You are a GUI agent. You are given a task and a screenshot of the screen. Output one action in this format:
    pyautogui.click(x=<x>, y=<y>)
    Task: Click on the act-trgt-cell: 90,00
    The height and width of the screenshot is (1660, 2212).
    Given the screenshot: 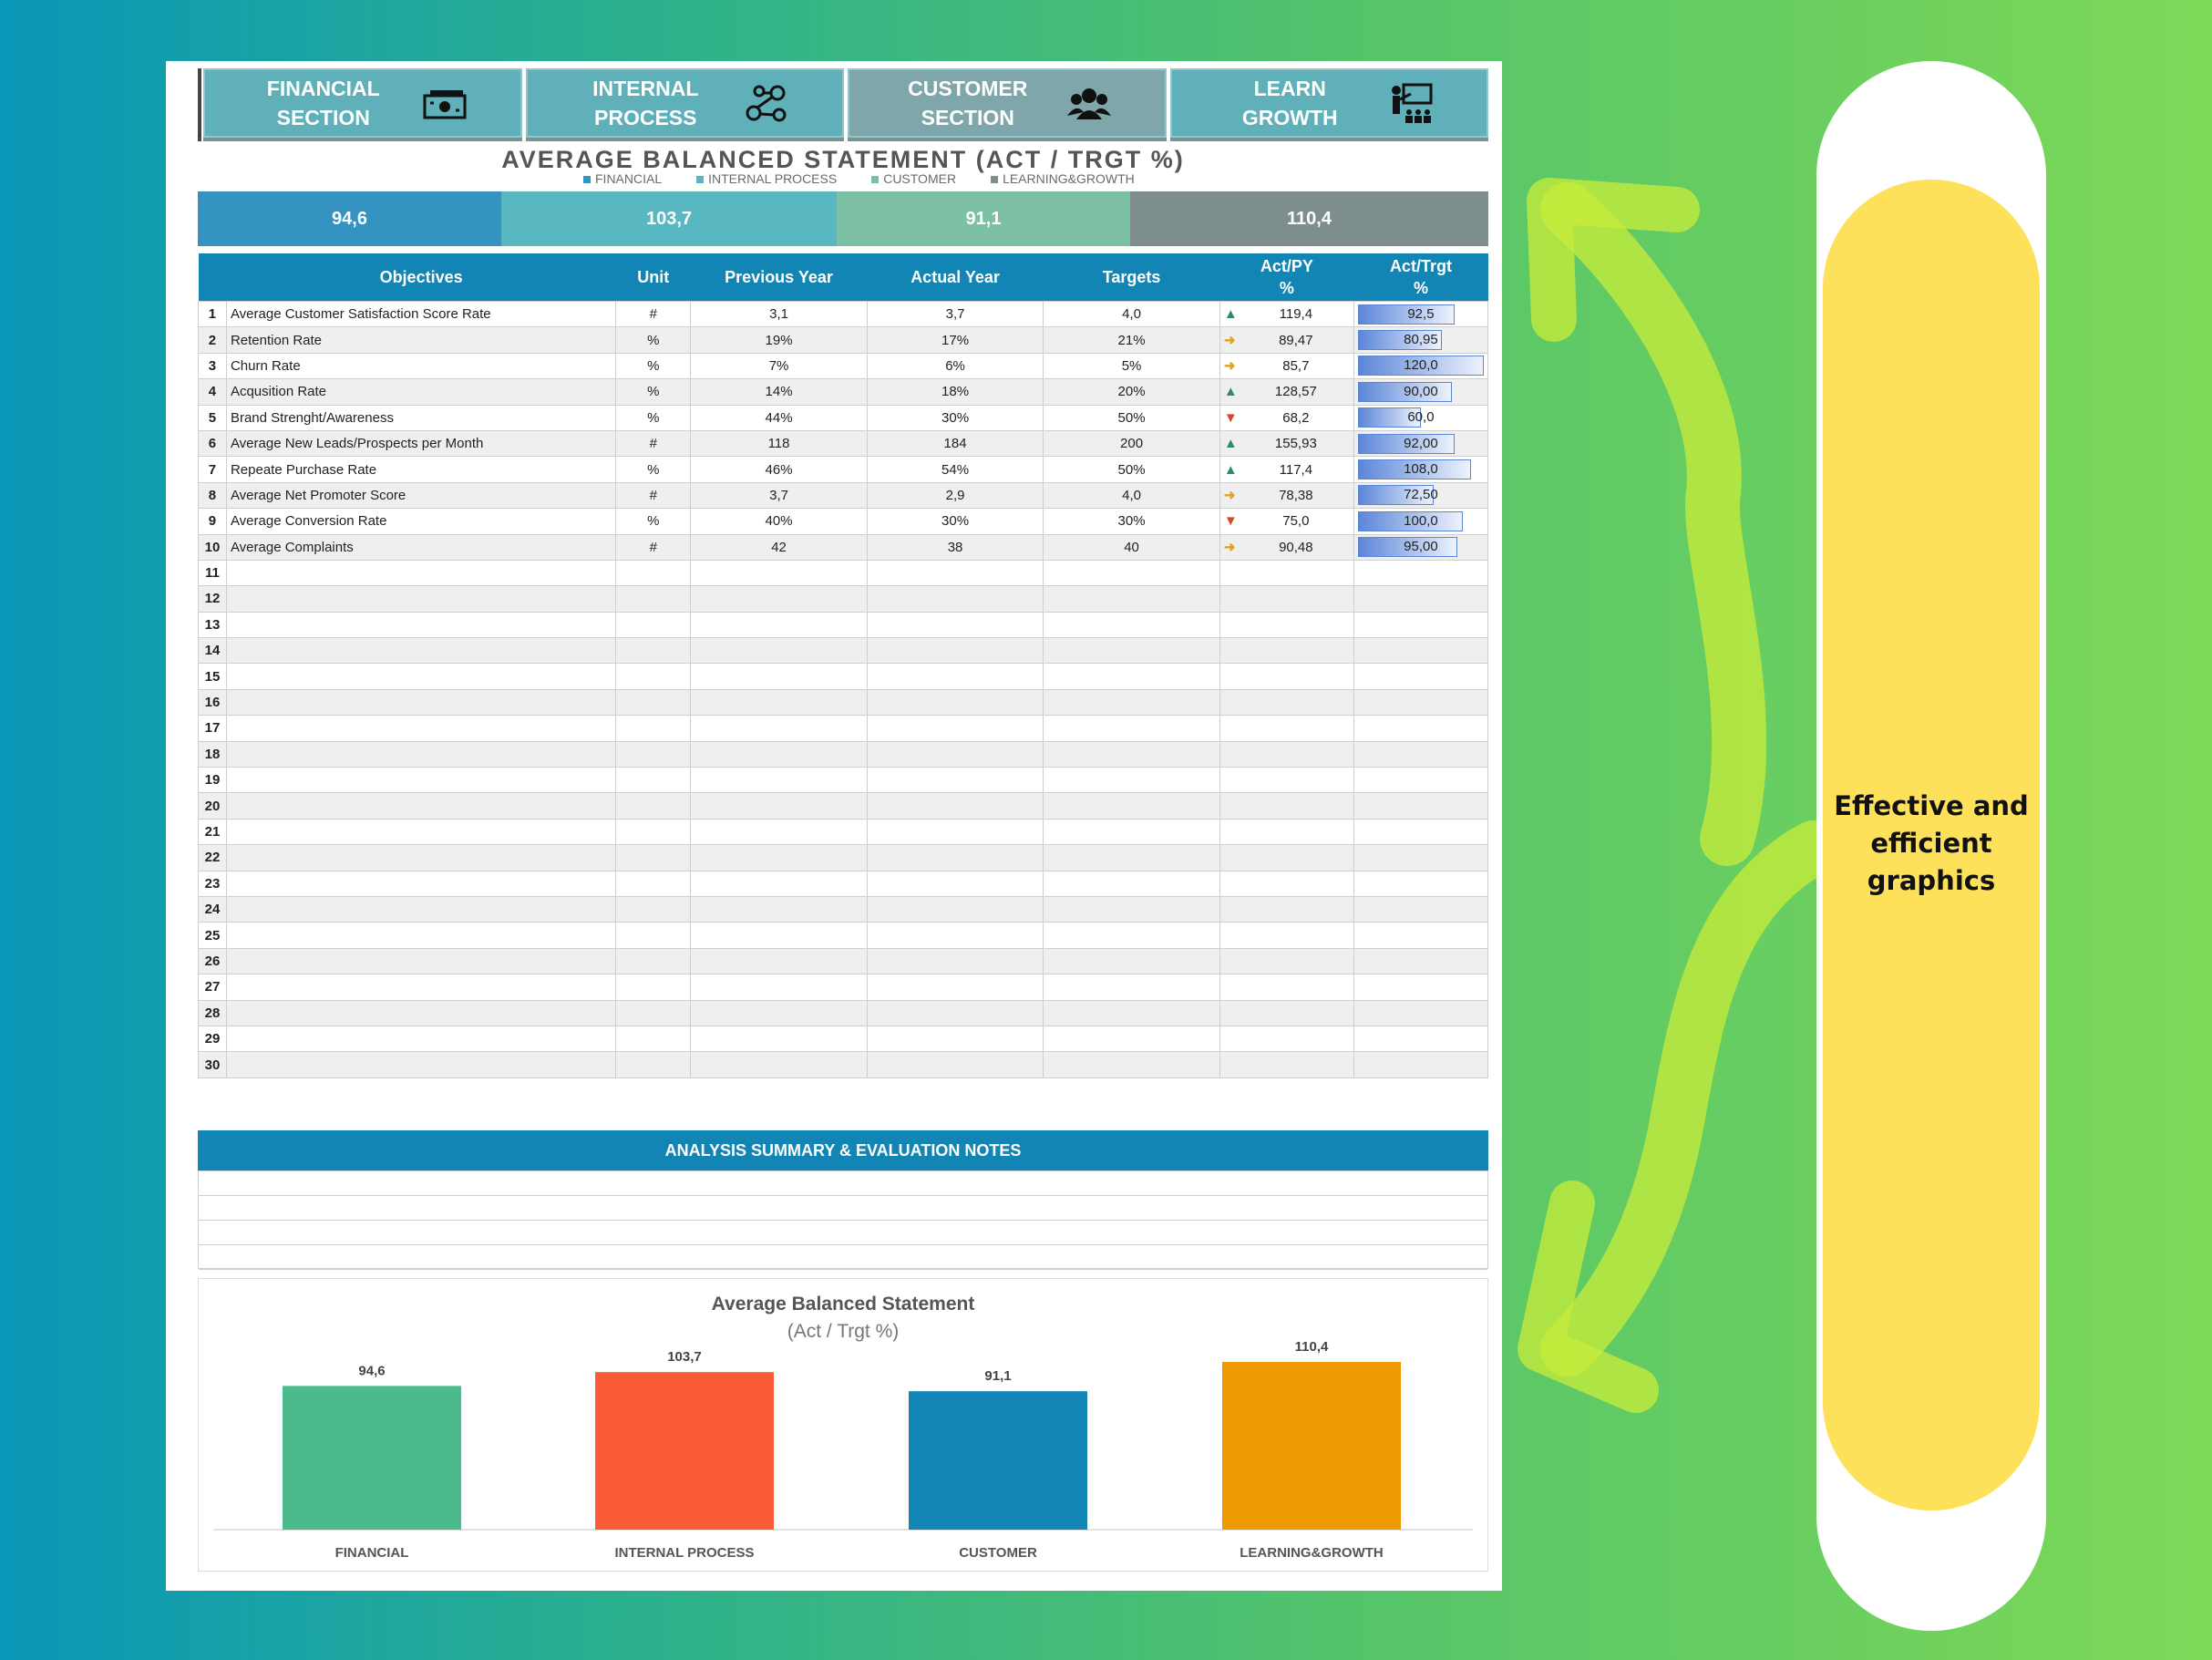 What is the action you would take?
    pyautogui.click(x=1421, y=392)
    